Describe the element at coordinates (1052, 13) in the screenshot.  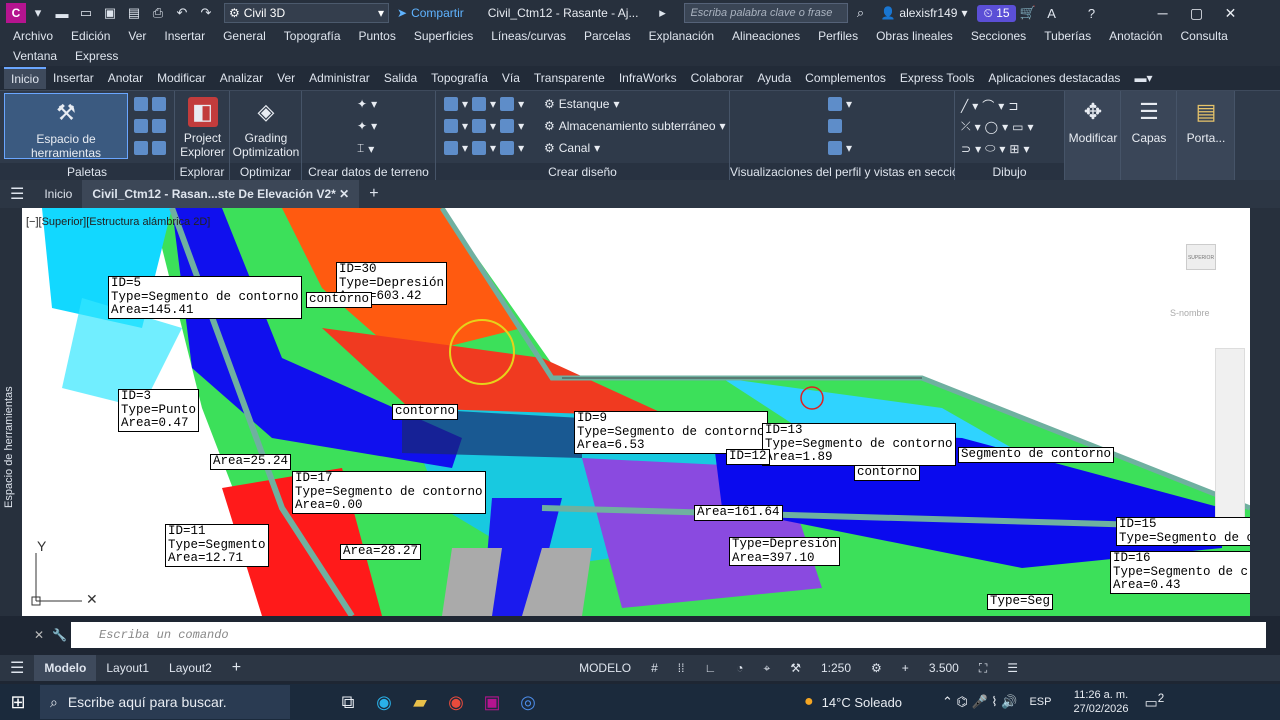
I see `a360-icon: A` at that location.